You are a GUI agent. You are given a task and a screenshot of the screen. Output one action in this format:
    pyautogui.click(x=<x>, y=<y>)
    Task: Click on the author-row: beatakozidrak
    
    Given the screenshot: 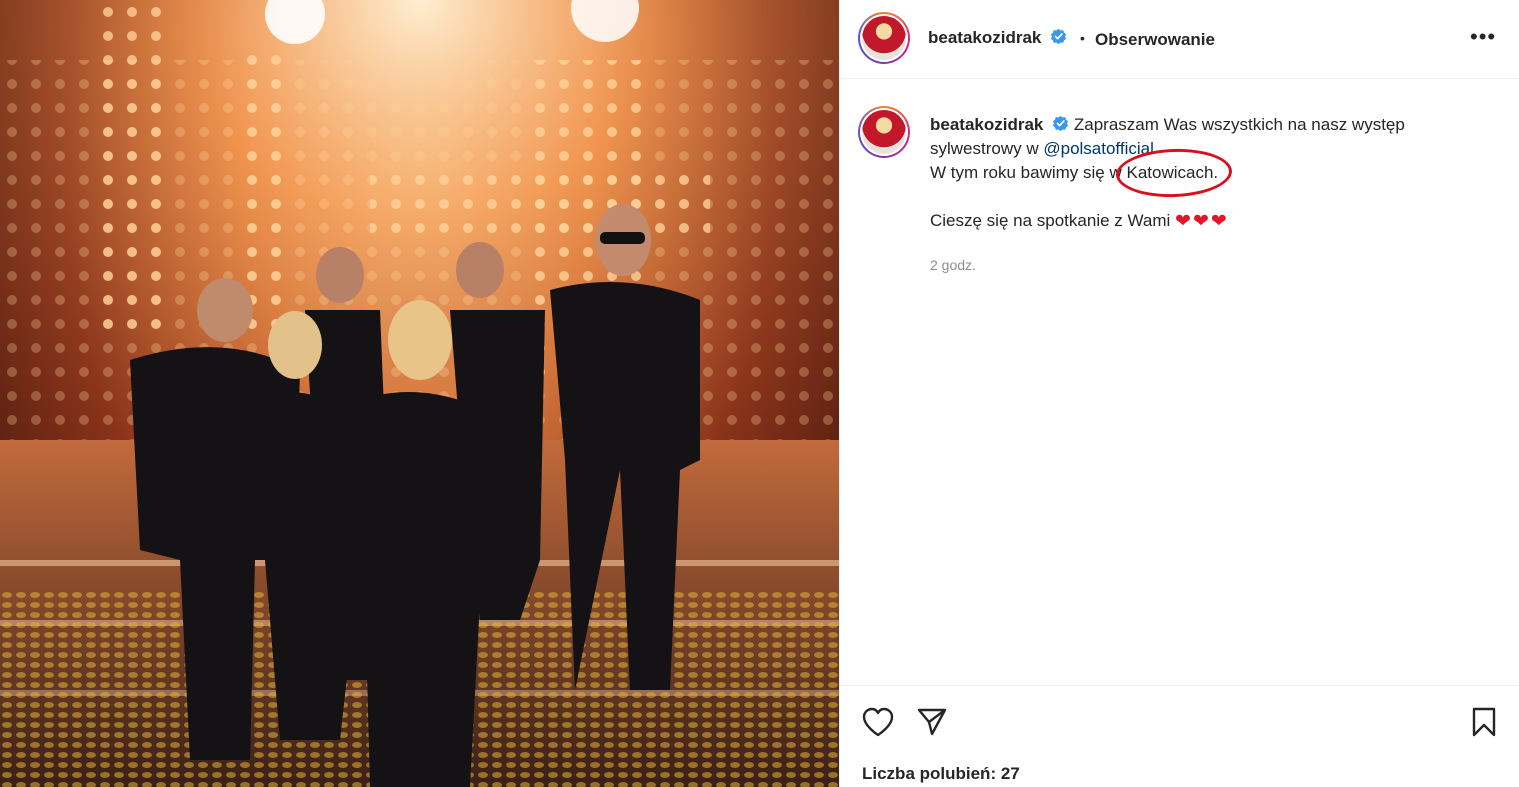 What is the action you would take?
    pyautogui.click(x=997, y=38)
    